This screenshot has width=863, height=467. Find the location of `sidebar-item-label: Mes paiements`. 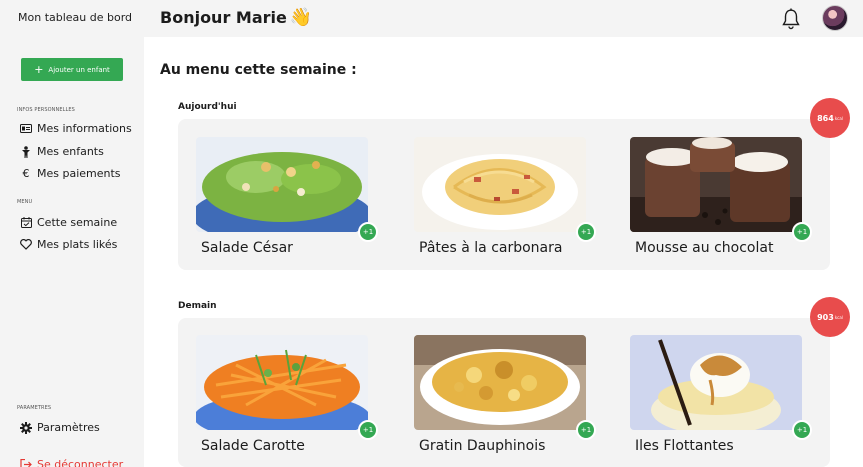

sidebar-item-label: Mes paiements is located at coordinates (79, 173).